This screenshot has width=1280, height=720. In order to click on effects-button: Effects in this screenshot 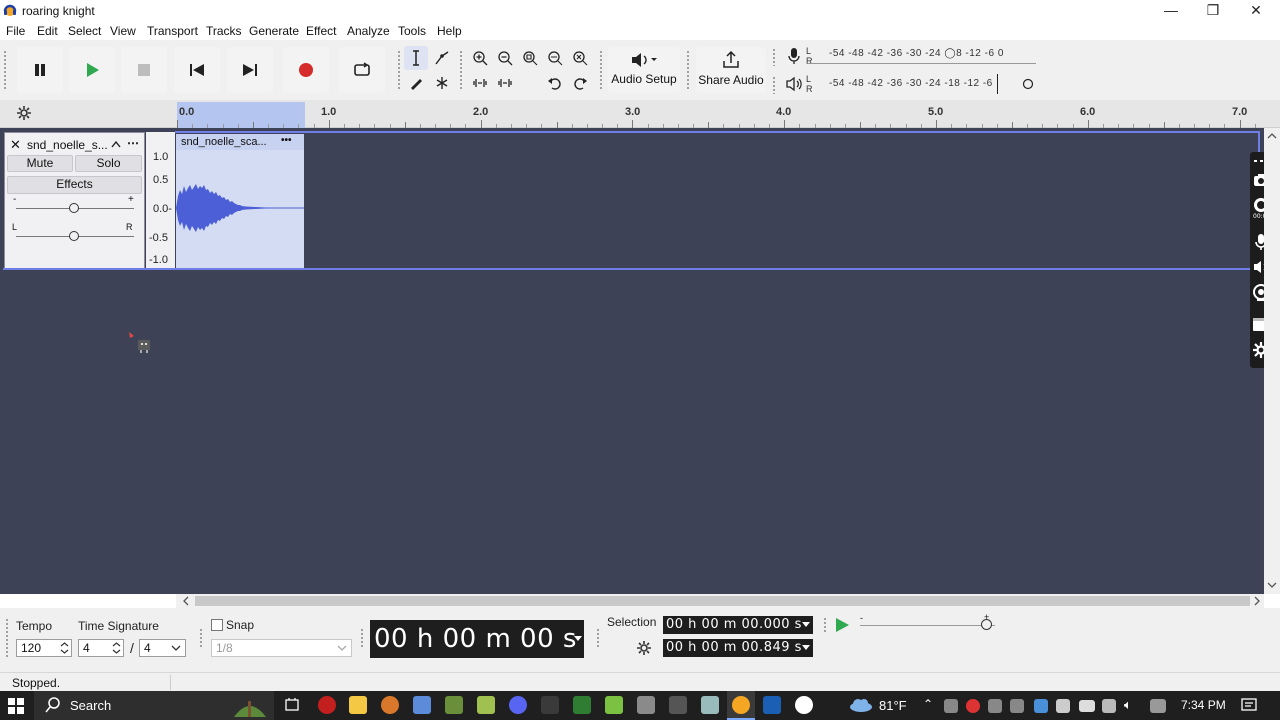, I will do `click(74, 185)`.